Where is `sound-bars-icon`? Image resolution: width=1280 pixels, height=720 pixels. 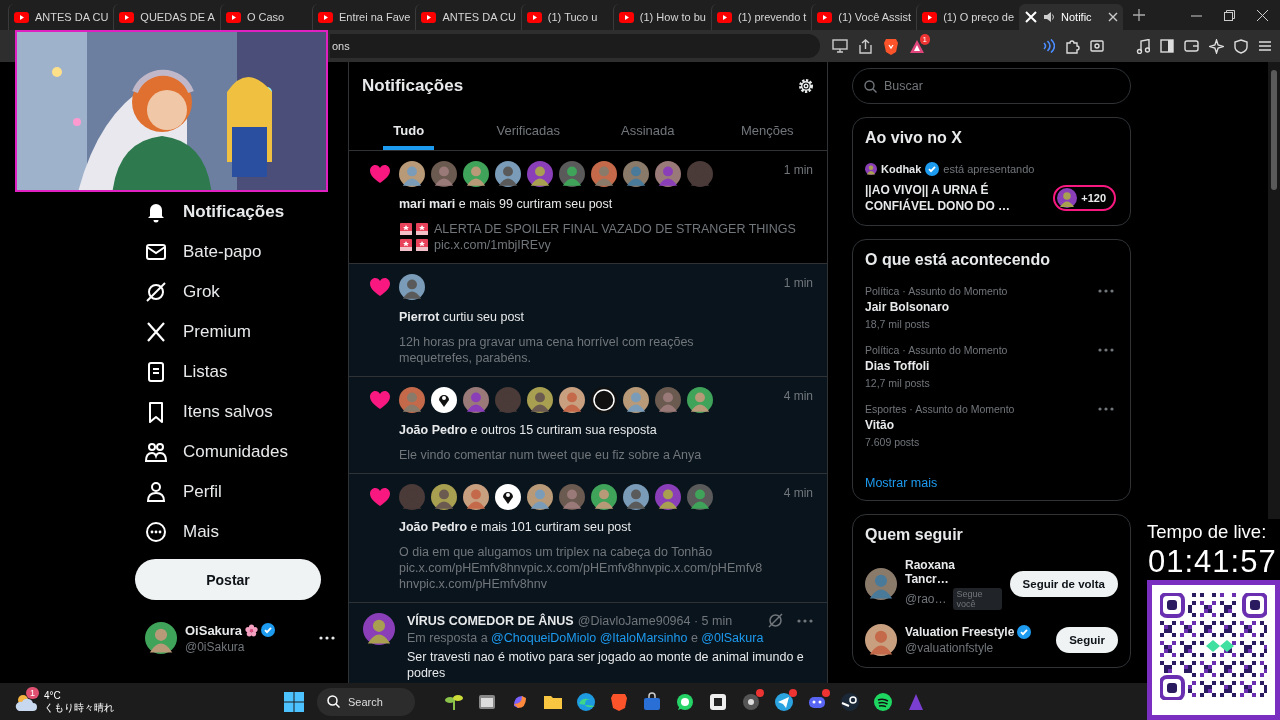
sound-bars-icon is located at coordinates (883, 701).